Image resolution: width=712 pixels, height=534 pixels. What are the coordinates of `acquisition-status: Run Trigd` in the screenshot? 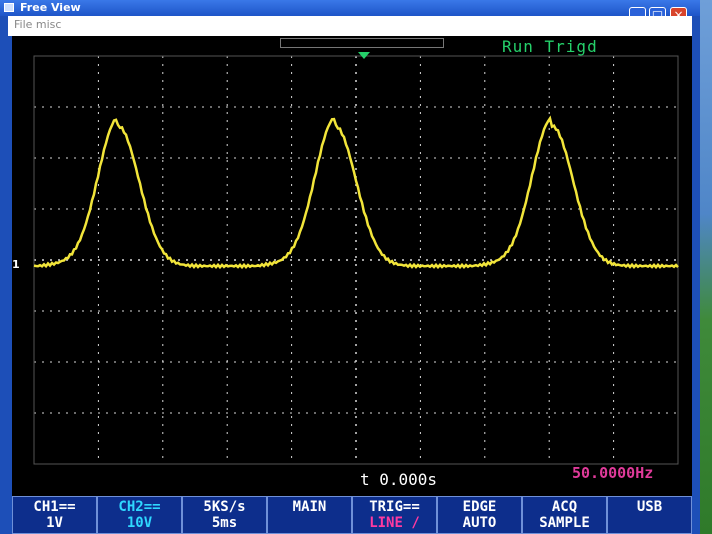 It's located at (550, 46).